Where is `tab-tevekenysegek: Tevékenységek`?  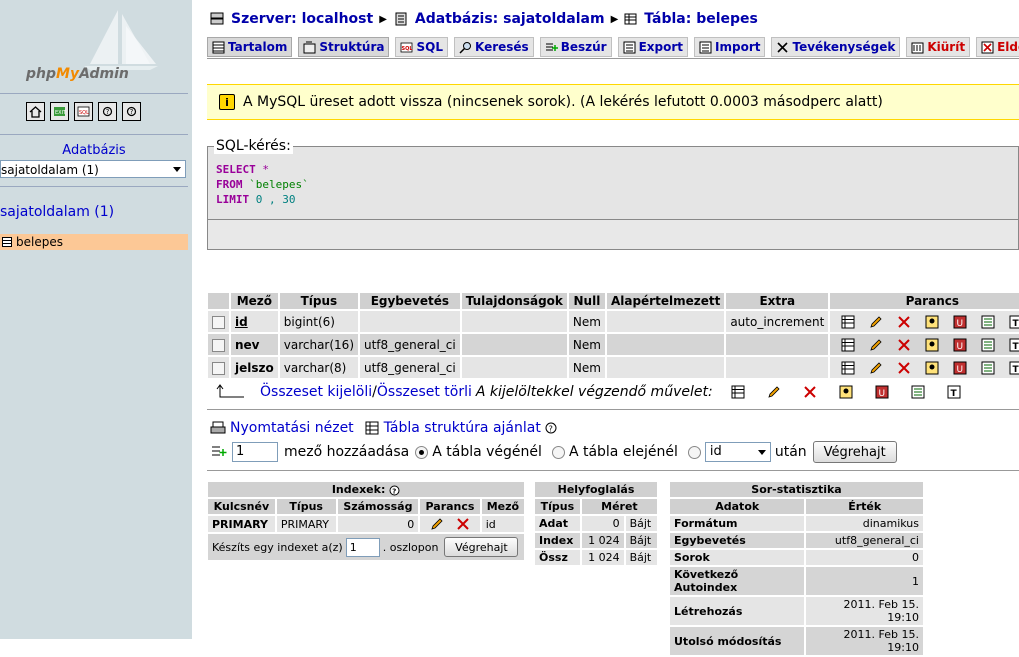 tab-tevekenysegek: Tevékenységek is located at coordinates (836, 47).